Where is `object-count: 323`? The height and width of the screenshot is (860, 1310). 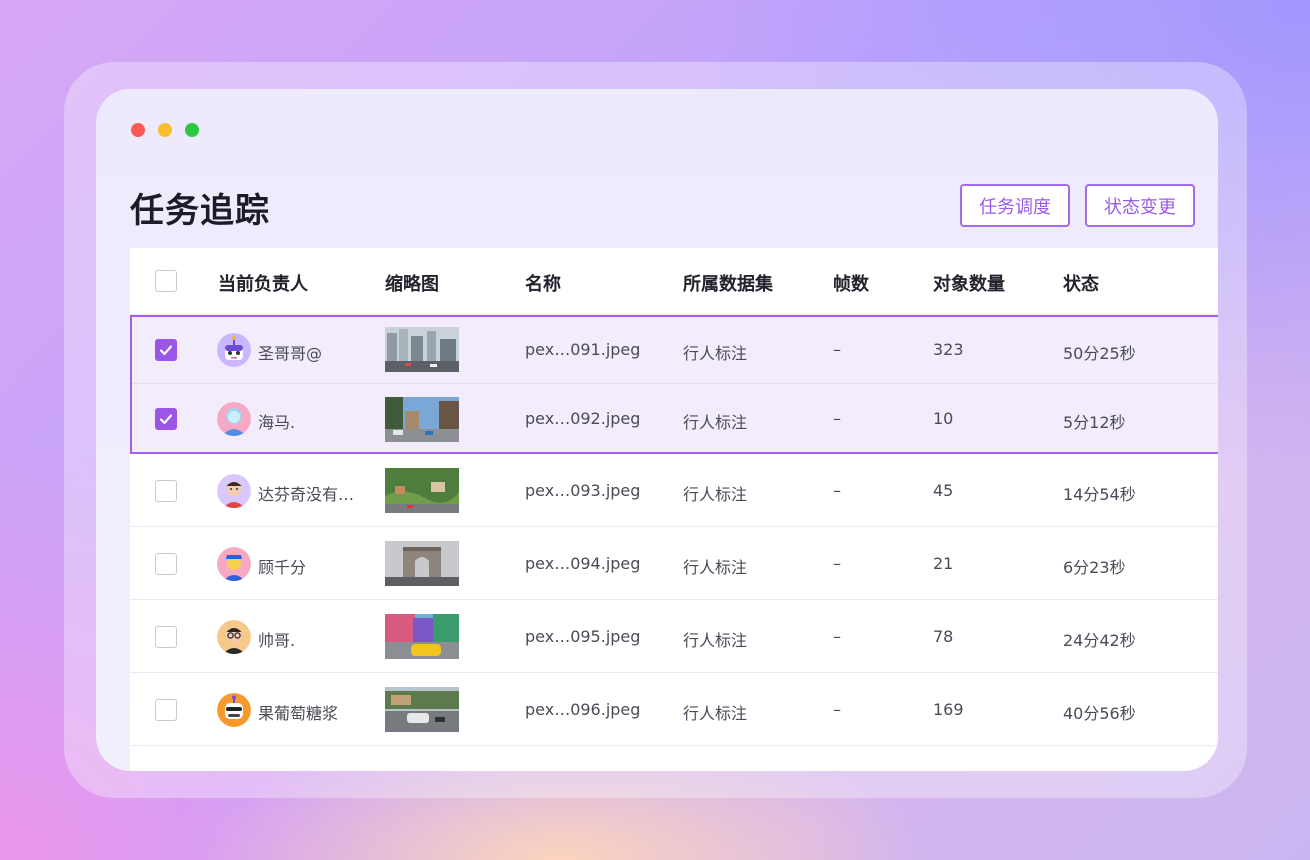
object-count: 323 is located at coordinates (948, 349).